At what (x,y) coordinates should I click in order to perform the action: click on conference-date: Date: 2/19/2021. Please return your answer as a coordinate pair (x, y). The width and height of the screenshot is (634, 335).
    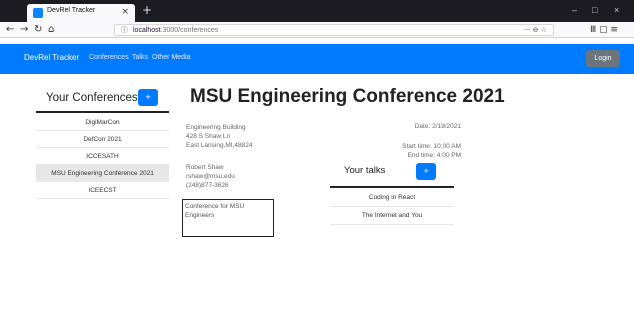
    Looking at the image, I should click on (437, 126).